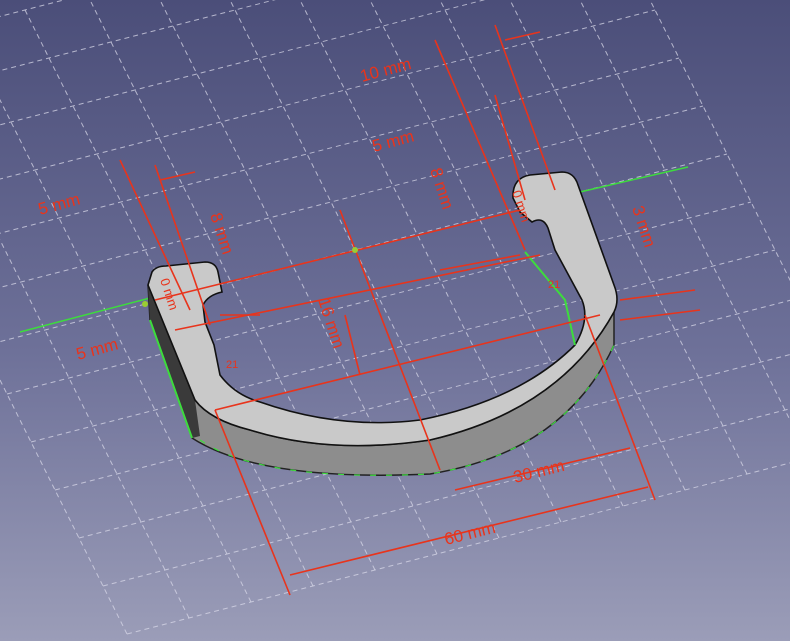 This screenshot has width=790, height=641. Describe the element at coordinates (393, 141) in the screenshot. I see `dimension-top-5: 5 mm` at that location.